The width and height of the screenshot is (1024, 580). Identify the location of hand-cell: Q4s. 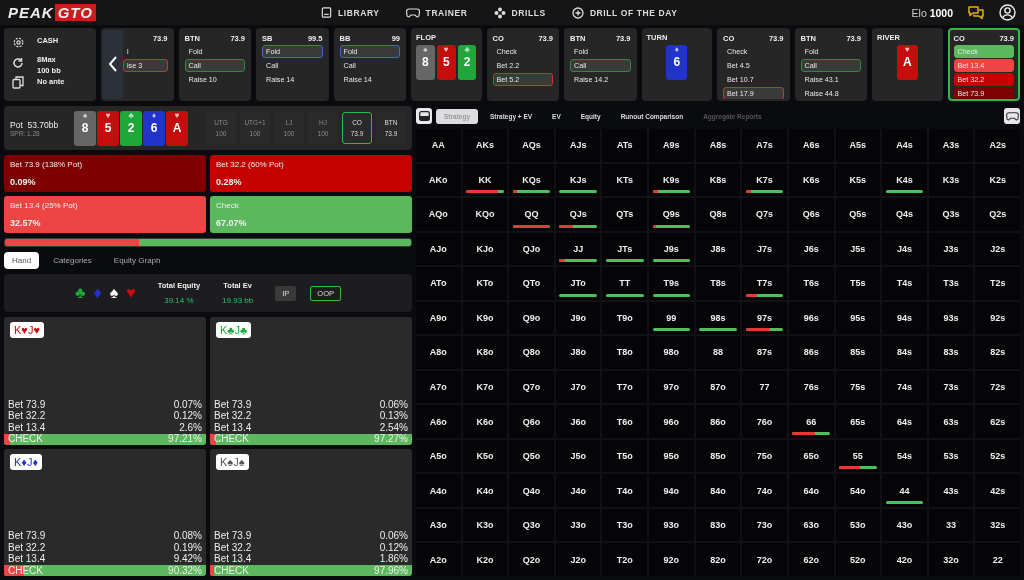
(904, 214).